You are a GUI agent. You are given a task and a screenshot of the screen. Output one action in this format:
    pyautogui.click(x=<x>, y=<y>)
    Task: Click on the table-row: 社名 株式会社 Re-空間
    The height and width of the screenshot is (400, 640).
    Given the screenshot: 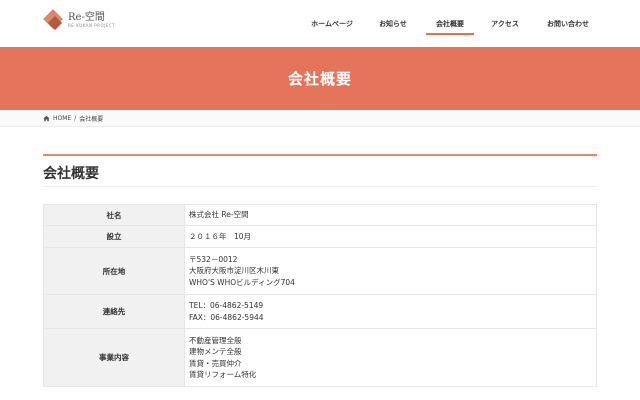 What is the action you would take?
    pyautogui.click(x=320, y=215)
    